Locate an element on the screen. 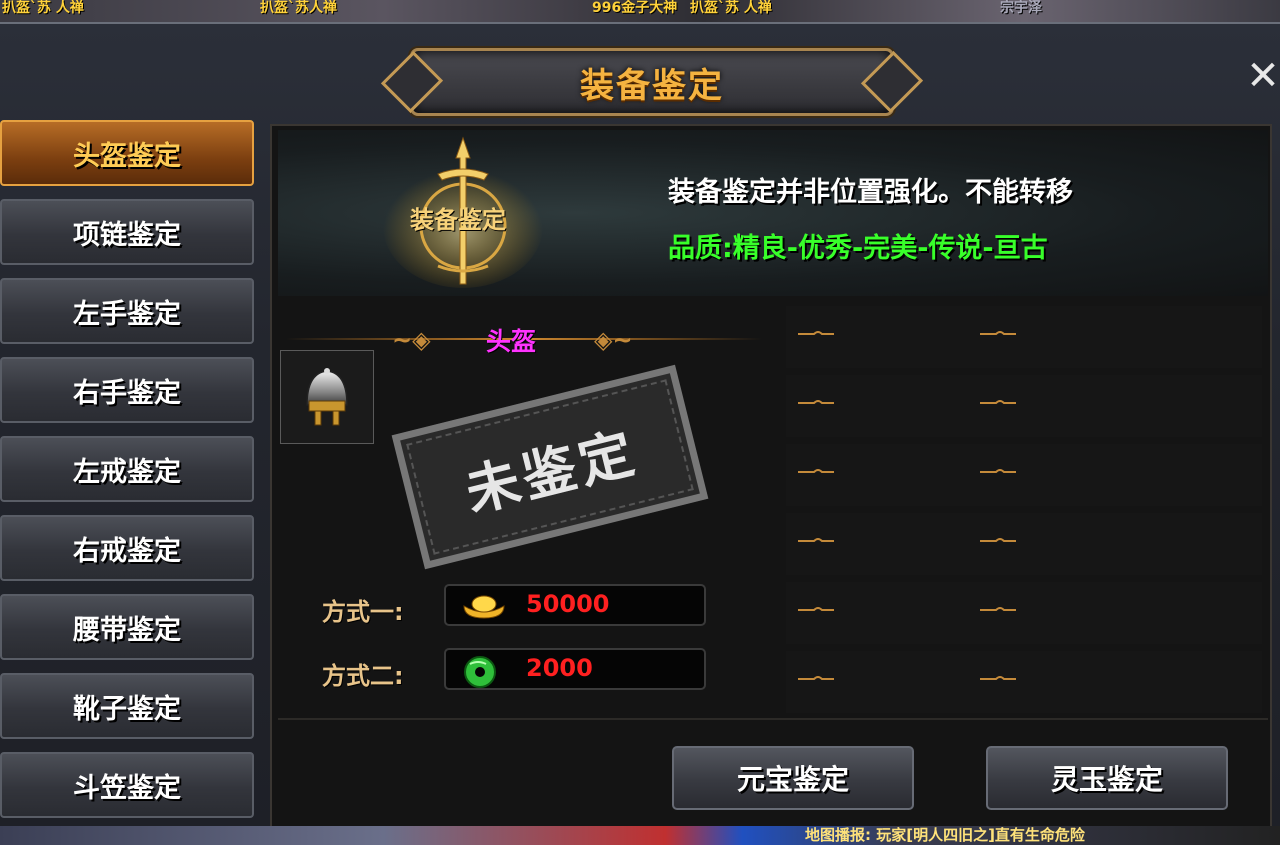 The height and width of the screenshot is (845, 1280). cost-method-two: 2000 is located at coordinates (575, 669).